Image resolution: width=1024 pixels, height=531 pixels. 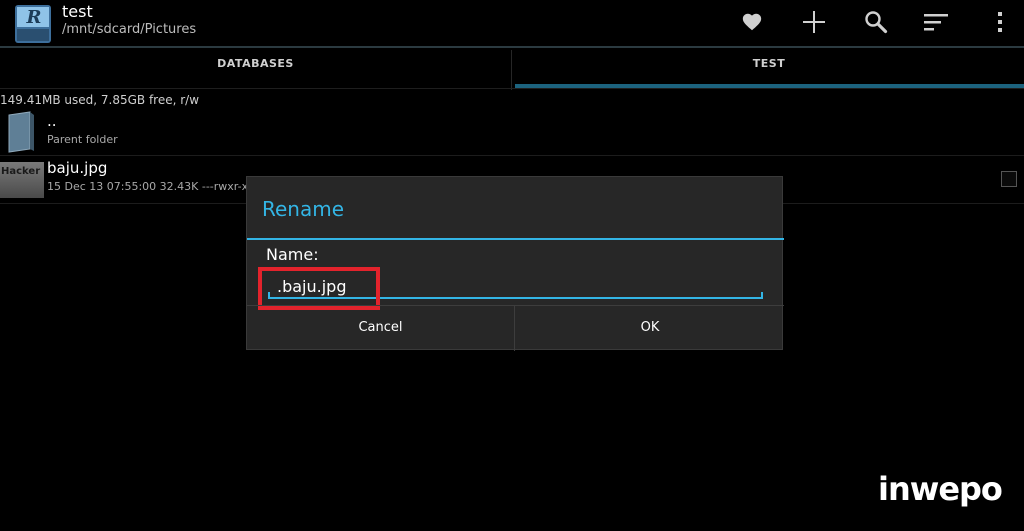 I want to click on dialog-button-bar: Cancel OK, so click(x=515, y=328).